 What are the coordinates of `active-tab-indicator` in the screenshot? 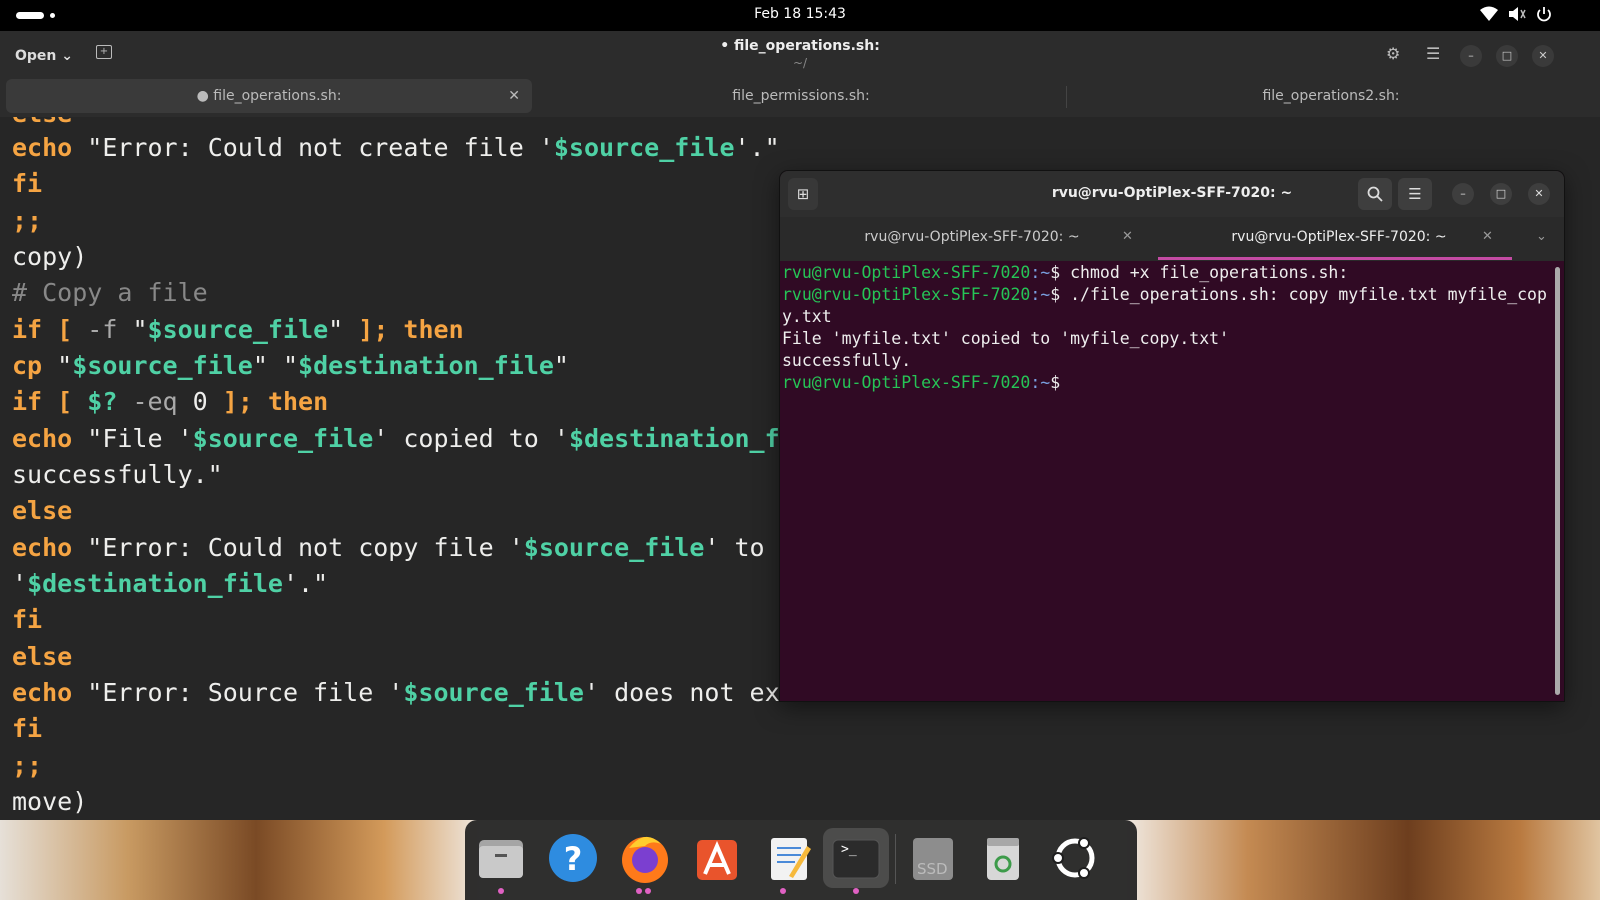 It's located at (1335, 258).